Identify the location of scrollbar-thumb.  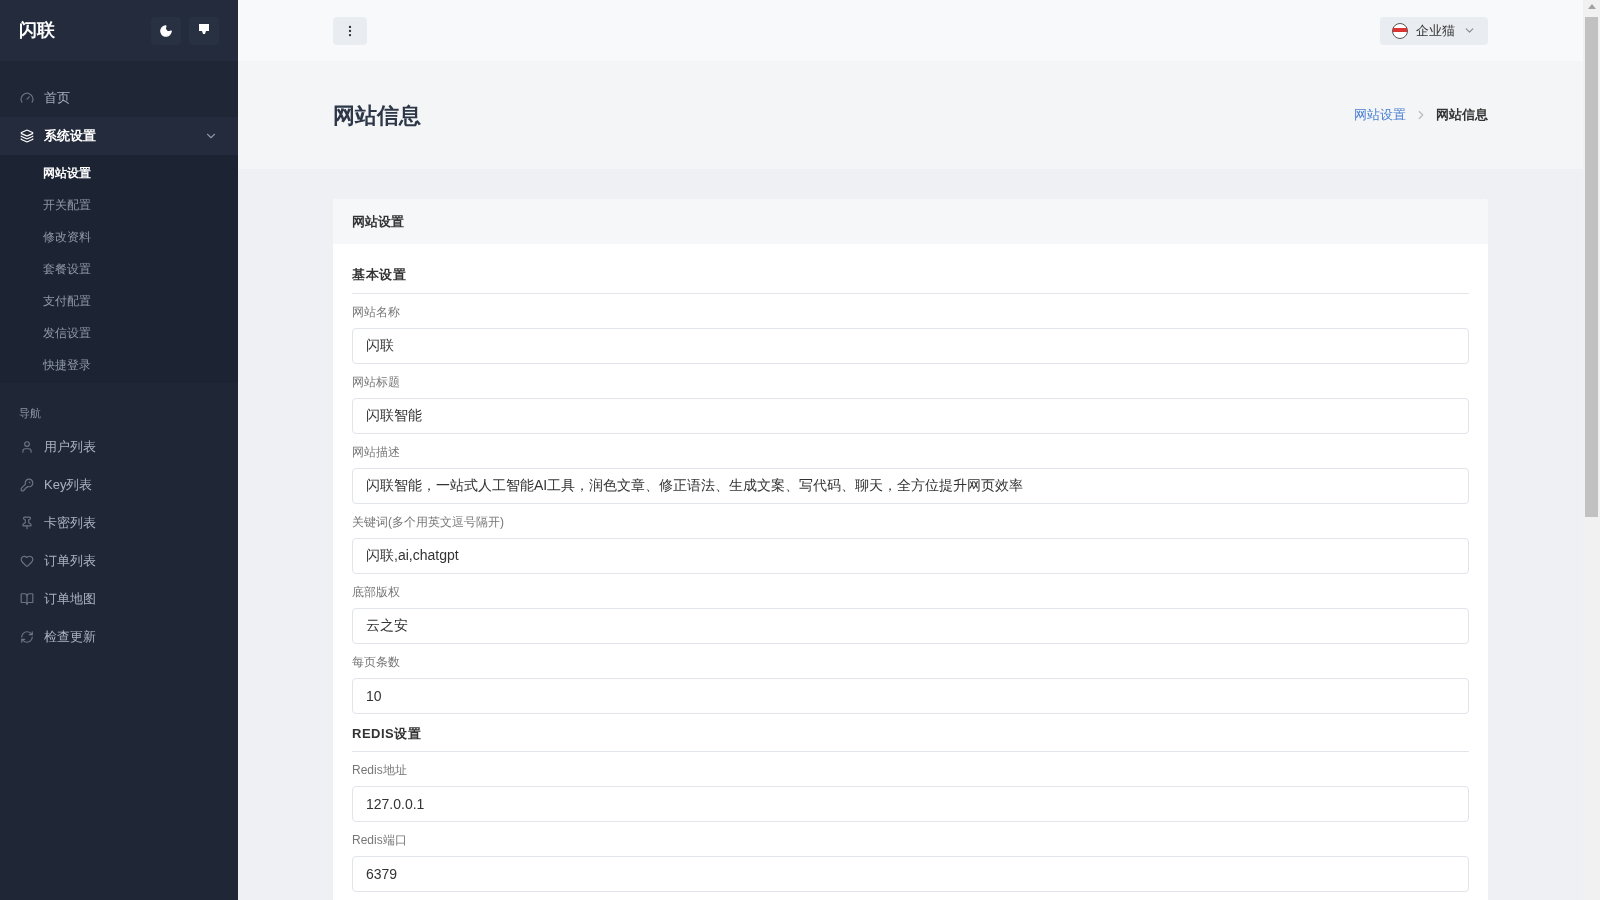
(1591, 267).